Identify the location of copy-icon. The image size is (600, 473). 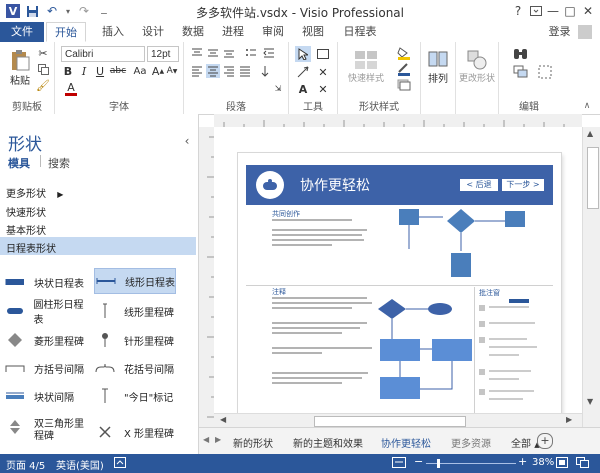
(43, 69).